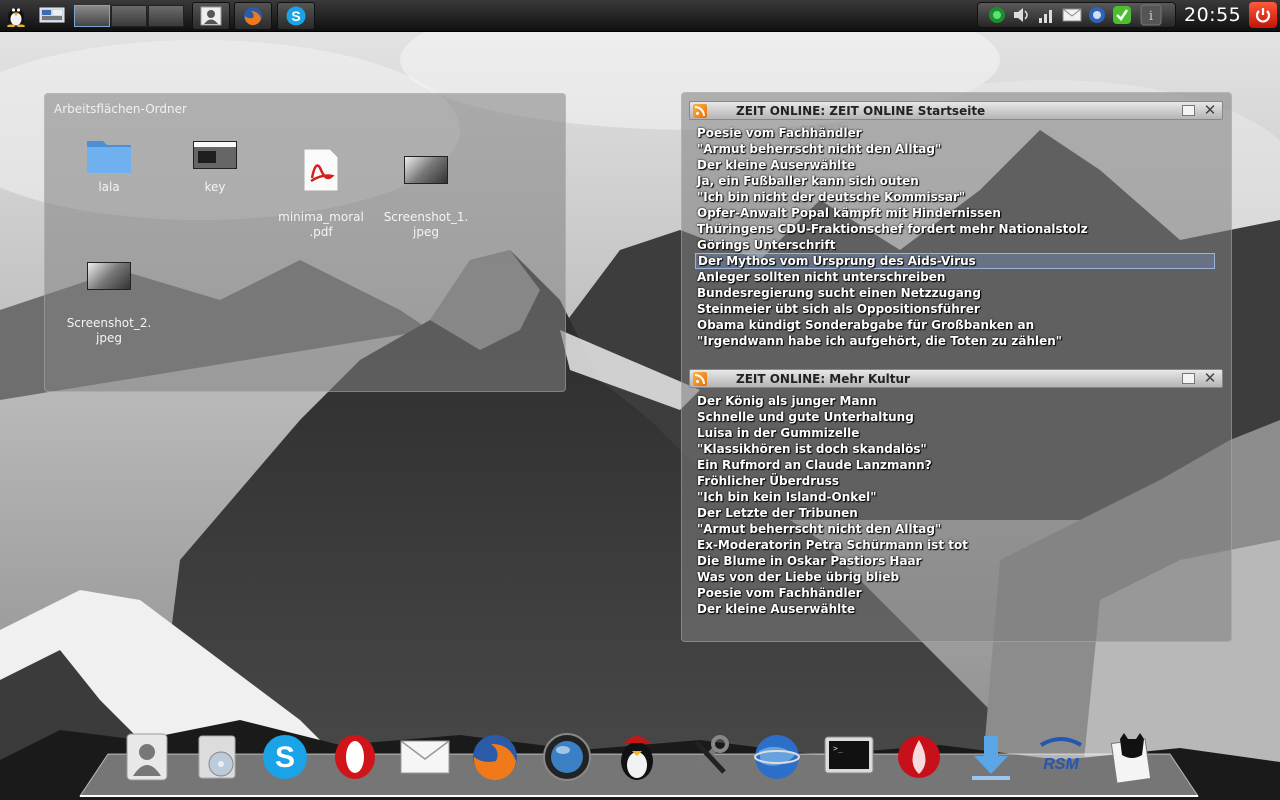 The image size is (1280, 800). Describe the element at coordinates (109, 300) in the screenshot. I see `desktop-icon-screenshot-2: Screenshot_2. jpeg` at that location.